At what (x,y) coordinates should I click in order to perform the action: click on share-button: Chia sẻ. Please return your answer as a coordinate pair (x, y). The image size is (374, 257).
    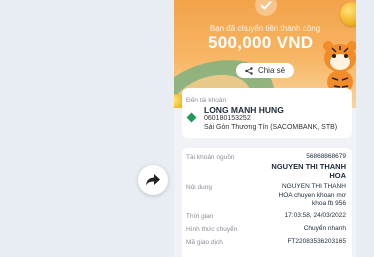
    Looking at the image, I should click on (265, 70).